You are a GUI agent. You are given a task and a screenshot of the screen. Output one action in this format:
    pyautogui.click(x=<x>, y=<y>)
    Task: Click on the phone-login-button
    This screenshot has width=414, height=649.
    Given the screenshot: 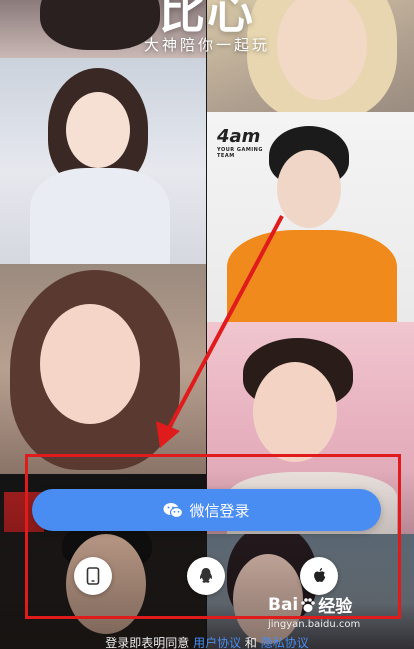 What is the action you would take?
    pyautogui.click(x=93, y=576)
    